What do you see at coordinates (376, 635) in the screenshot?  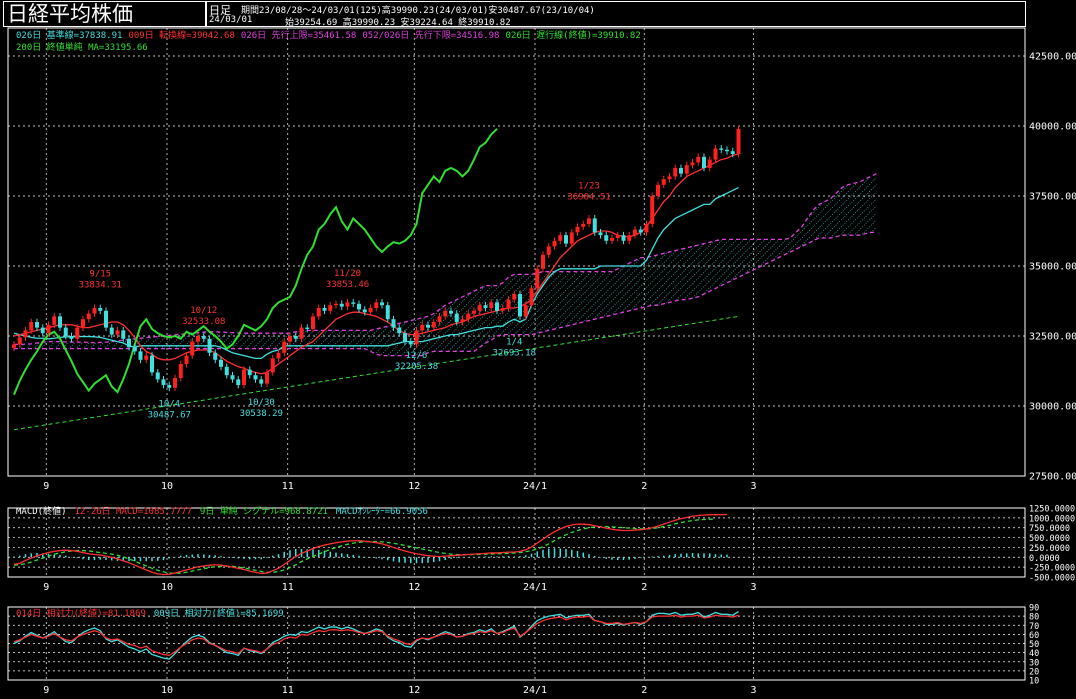 I see `rsi14-line` at bounding box center [376, 635].